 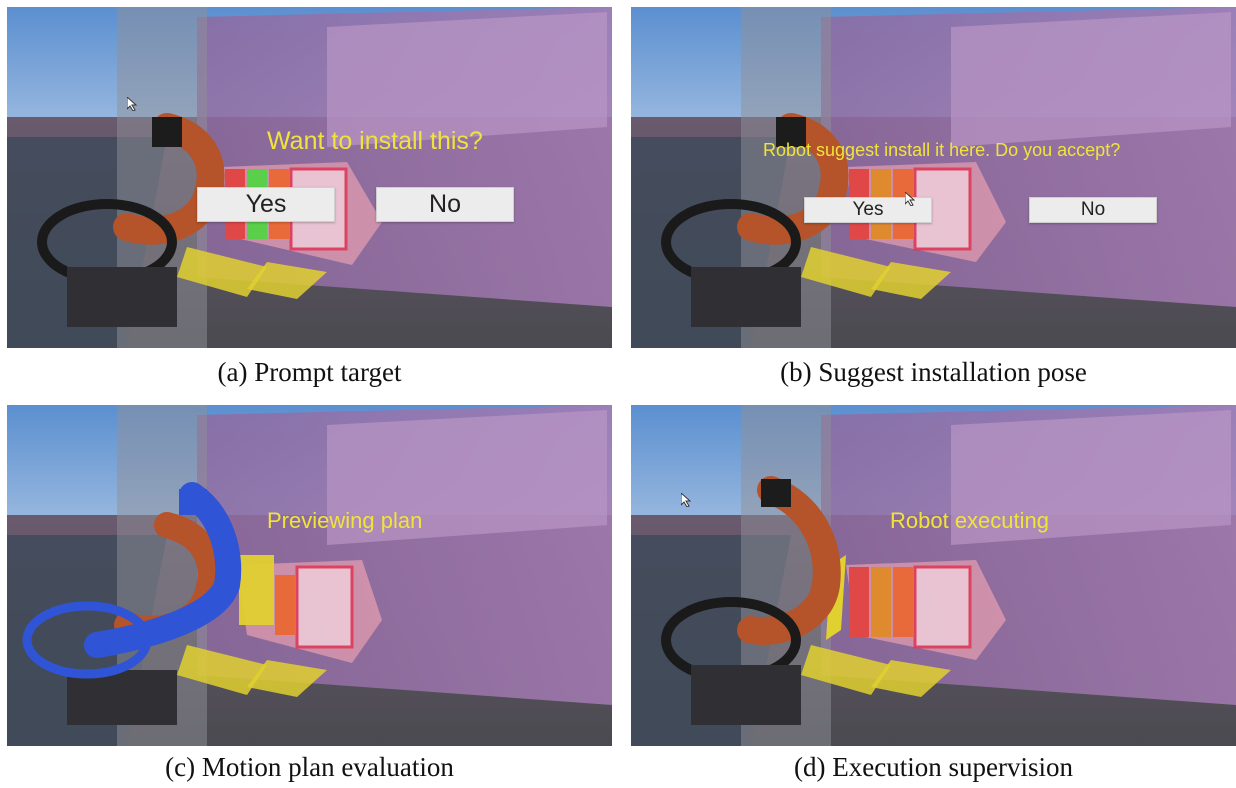 What do you see at coordinates (309, 372) in the screenshot?
I see `caption-a: (a) Prompt target` at bounding box center [309, 372].